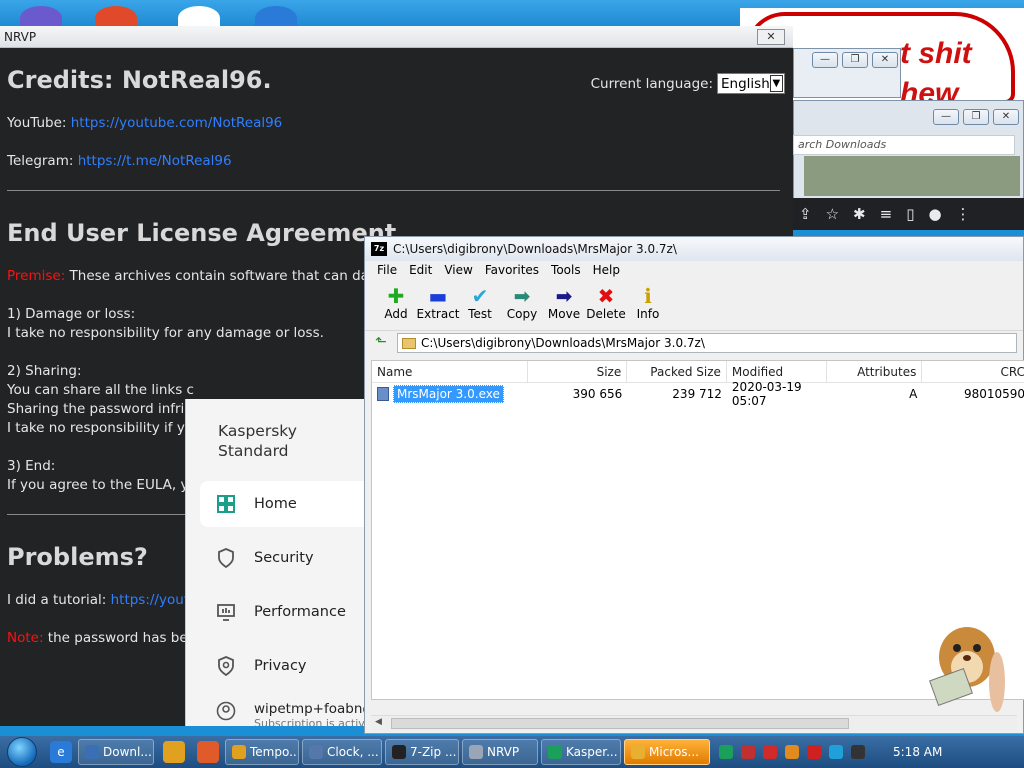  I want to click on kaspersky-nav-home: Home, so click(282, 504).